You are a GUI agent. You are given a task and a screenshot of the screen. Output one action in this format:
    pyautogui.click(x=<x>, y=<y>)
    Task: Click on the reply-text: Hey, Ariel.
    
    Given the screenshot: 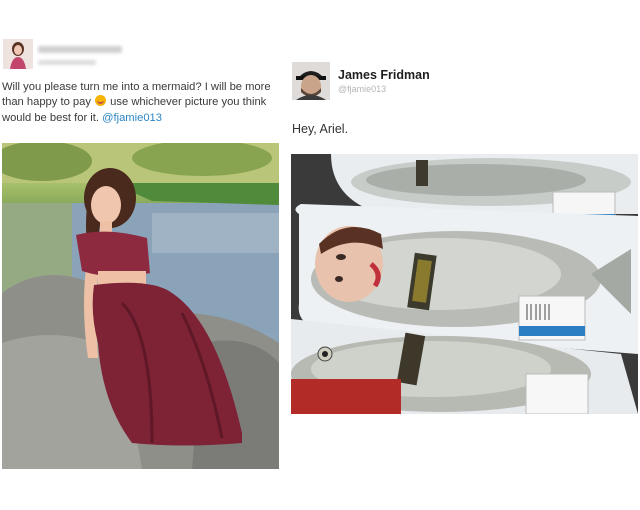 What is the action you would take?
    pyautogui.click(x=320, y=129)
    